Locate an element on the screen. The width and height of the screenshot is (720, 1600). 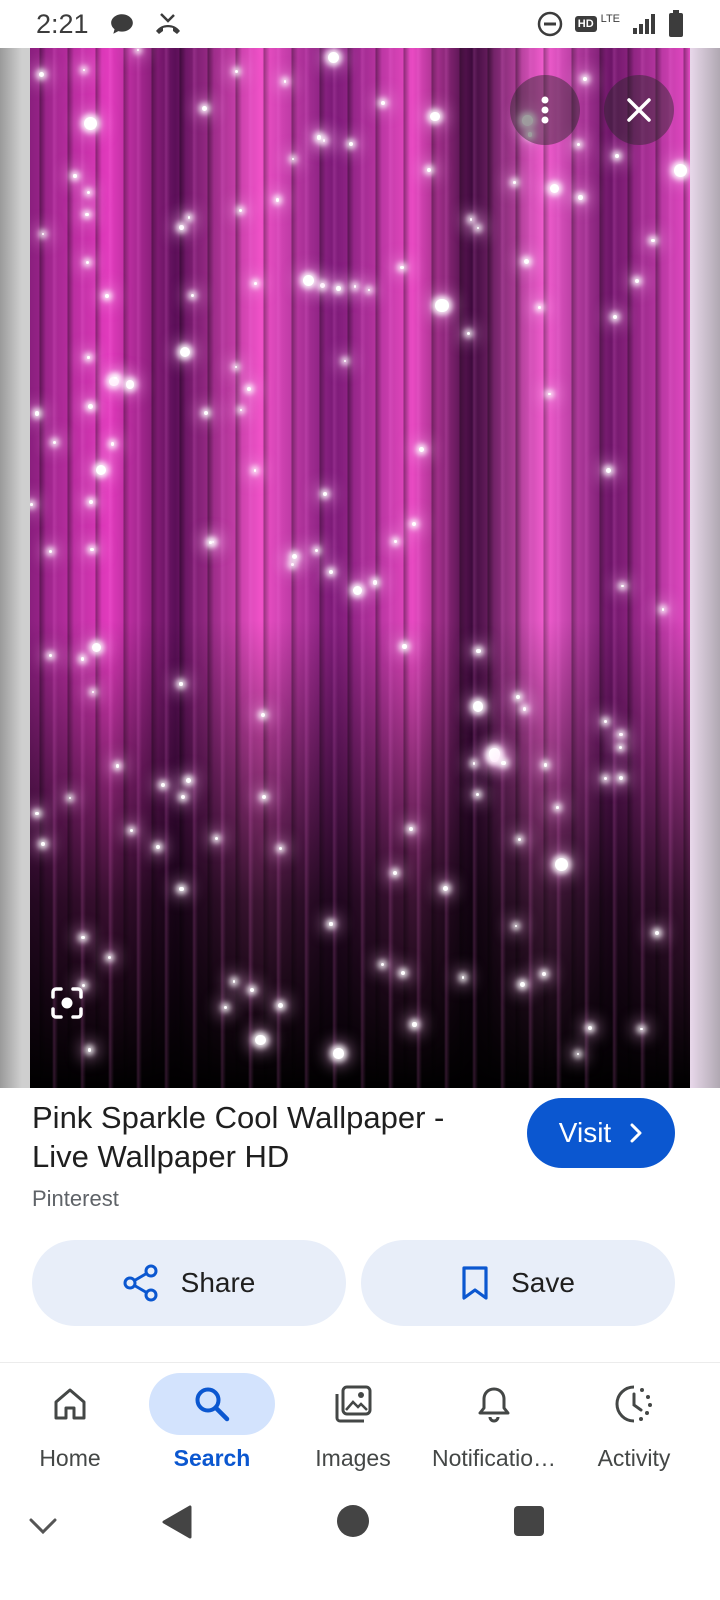
system-navigation-bar is located at coordinates (360, 1545).